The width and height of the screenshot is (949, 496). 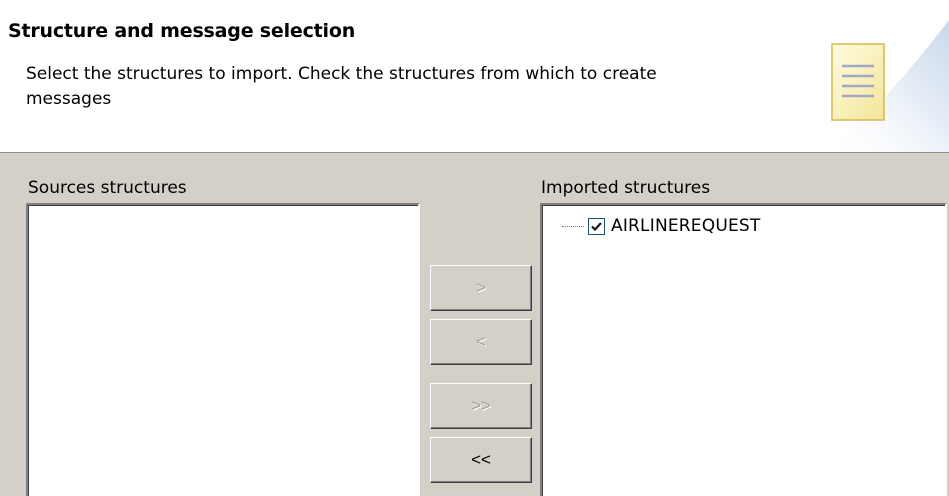 I want to click on sources-structures-label: Sources structures, so click(x=107, y=188).